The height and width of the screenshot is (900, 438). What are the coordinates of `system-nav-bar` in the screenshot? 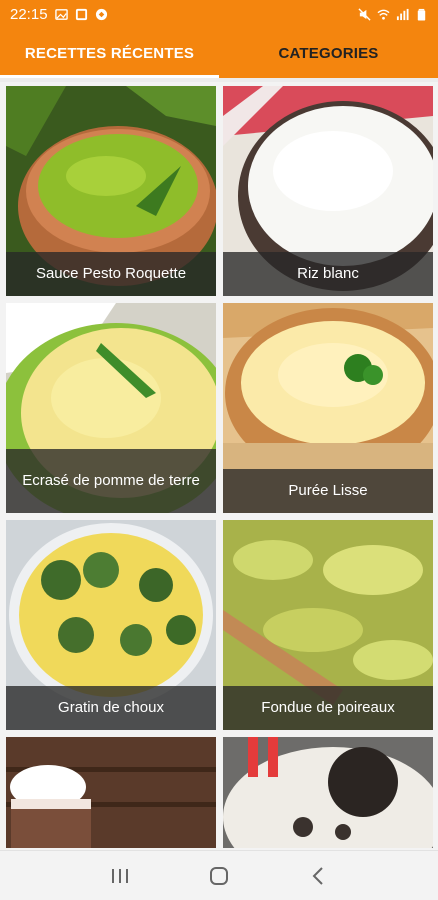 It's located at (219, 875).